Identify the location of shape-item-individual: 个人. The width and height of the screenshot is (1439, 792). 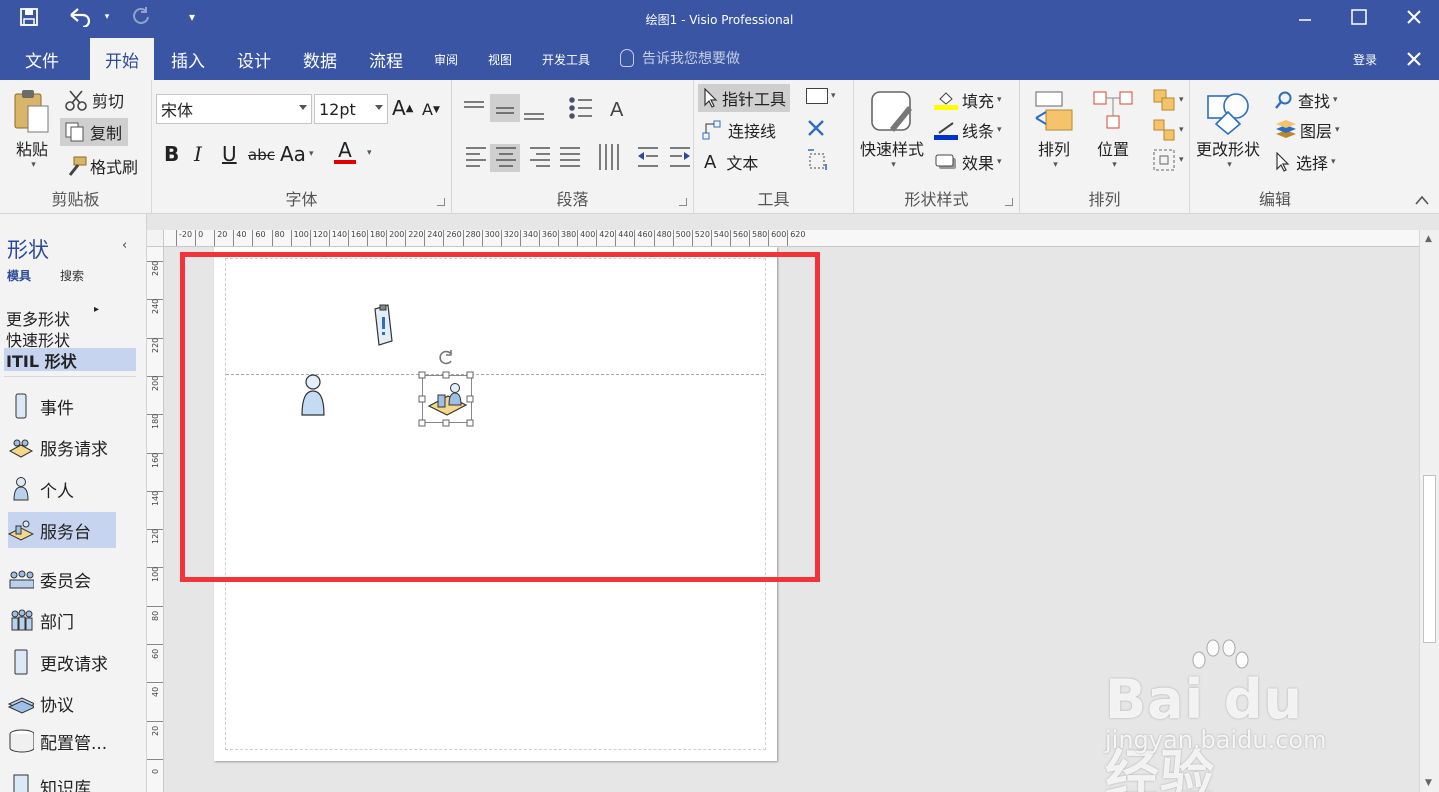
(62, 489).